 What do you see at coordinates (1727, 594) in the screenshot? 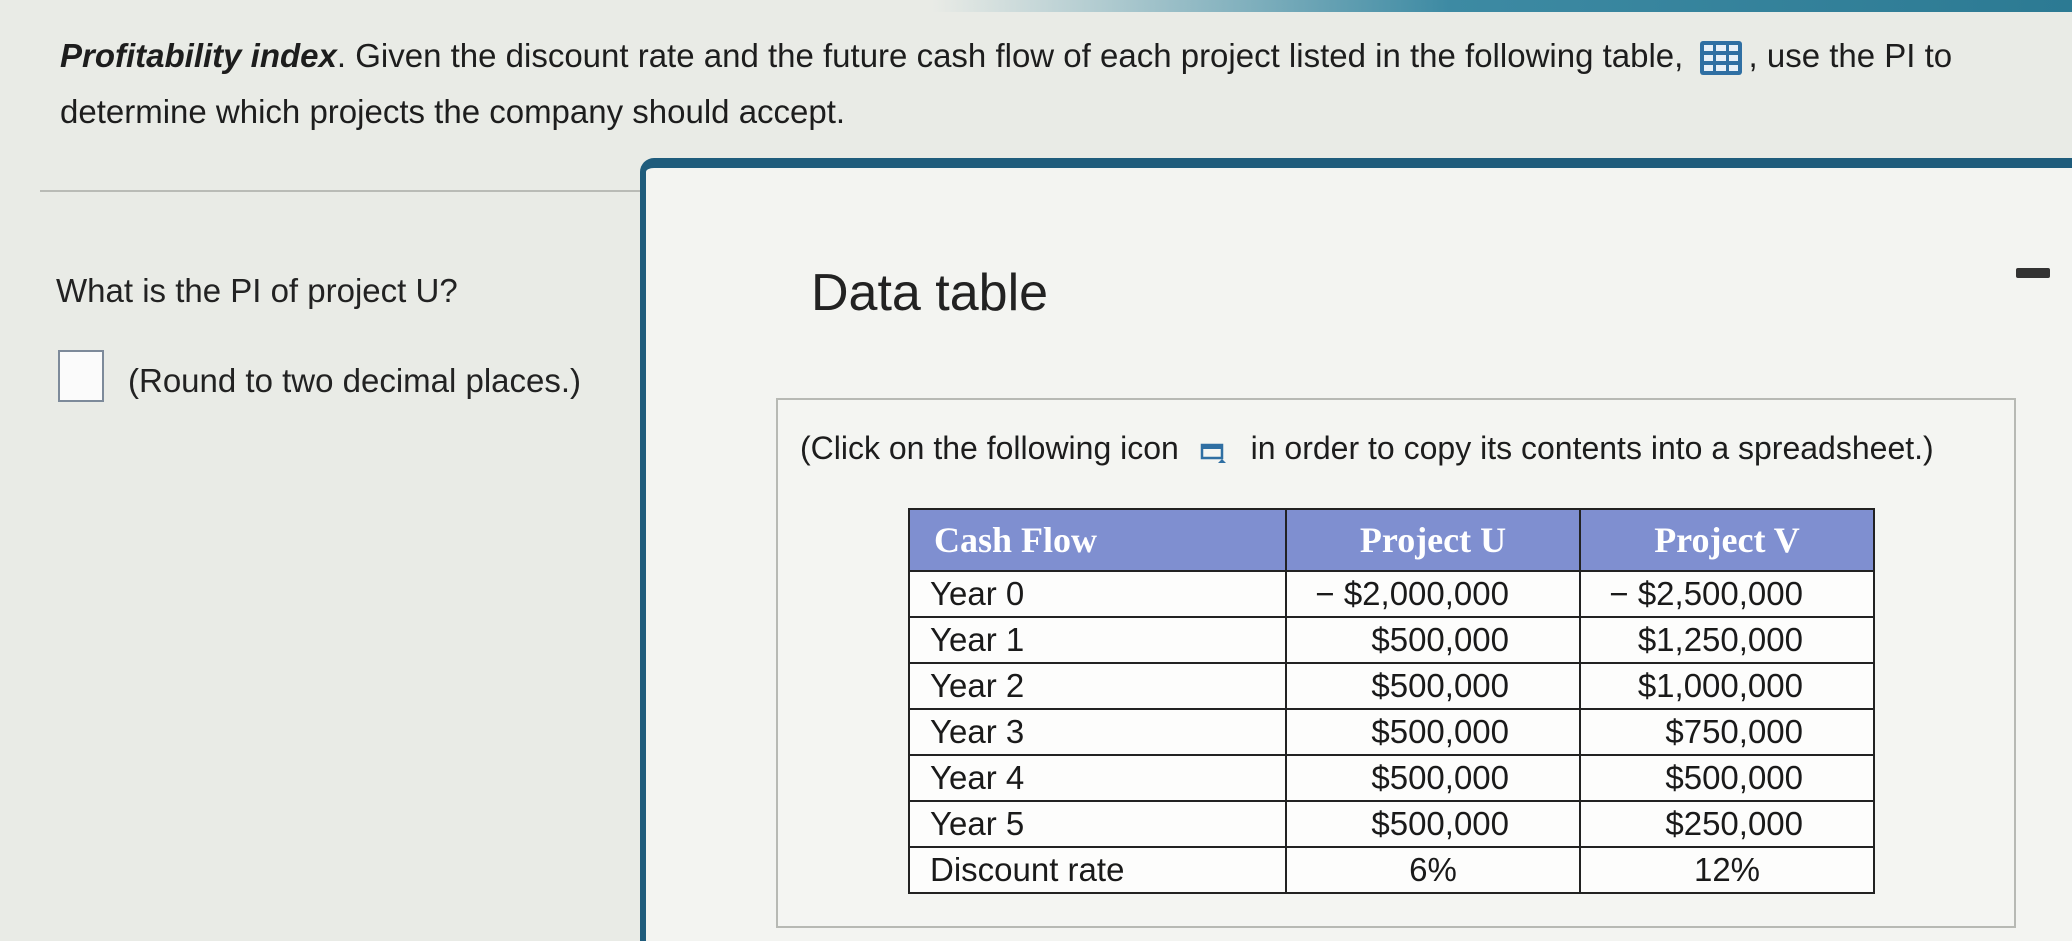
I see `project-v-value: − $2,500,000` at bounding box center [1727, 594].